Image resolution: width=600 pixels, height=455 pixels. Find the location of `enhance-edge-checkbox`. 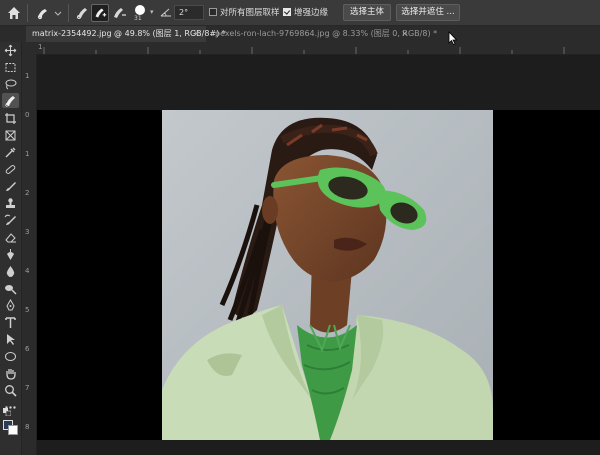

enhance-edge-checkbox is located at coordinates (287, 12).